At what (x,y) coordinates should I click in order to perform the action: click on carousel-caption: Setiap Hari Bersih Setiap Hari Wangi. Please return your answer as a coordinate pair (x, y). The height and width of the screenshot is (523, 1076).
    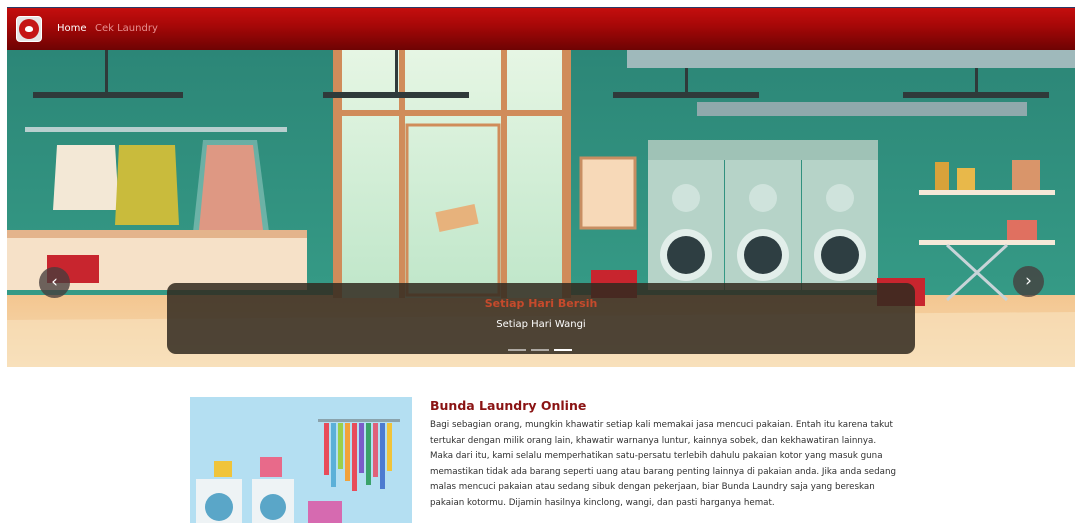
    Looking at the image, I should click on (541, 318).